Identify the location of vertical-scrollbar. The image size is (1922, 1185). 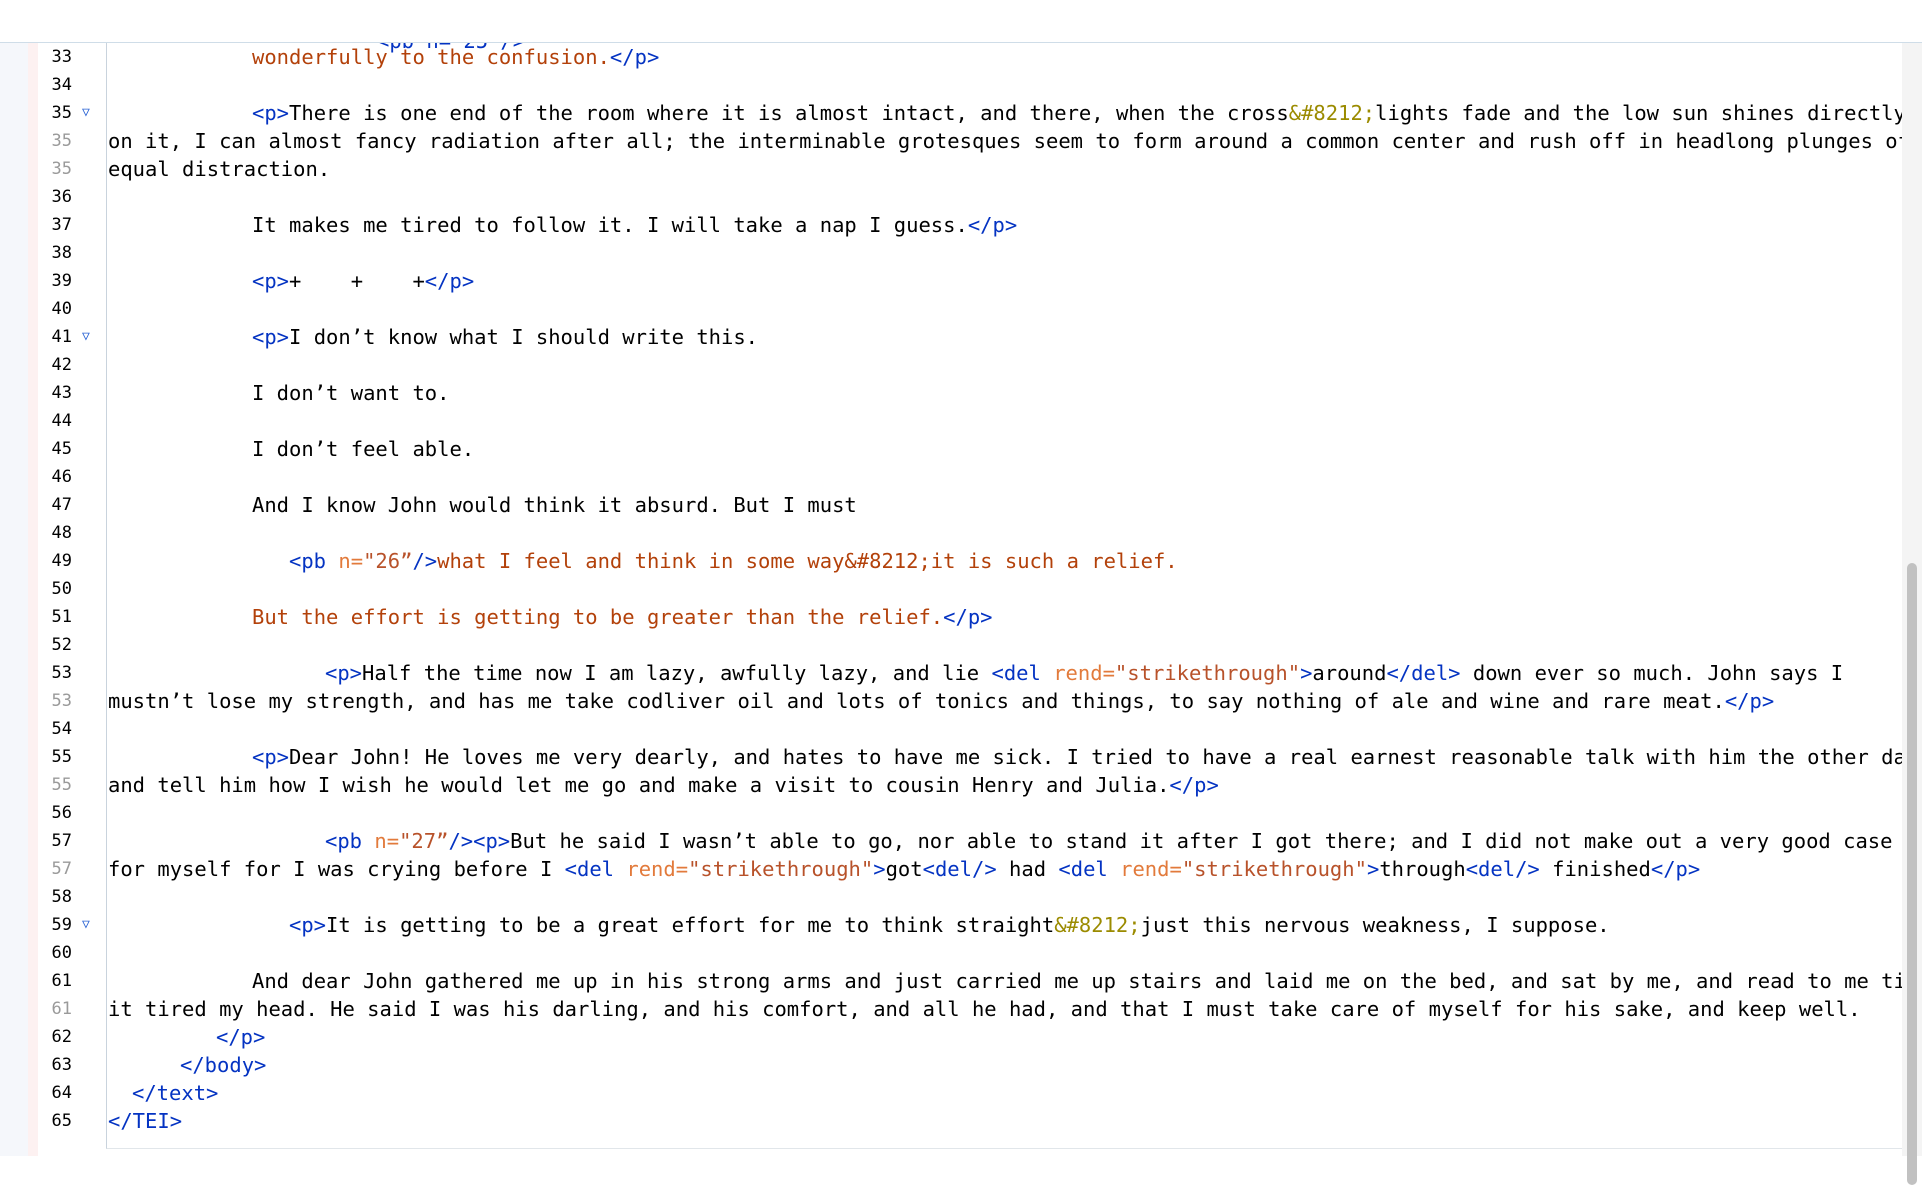
(1912, 614).